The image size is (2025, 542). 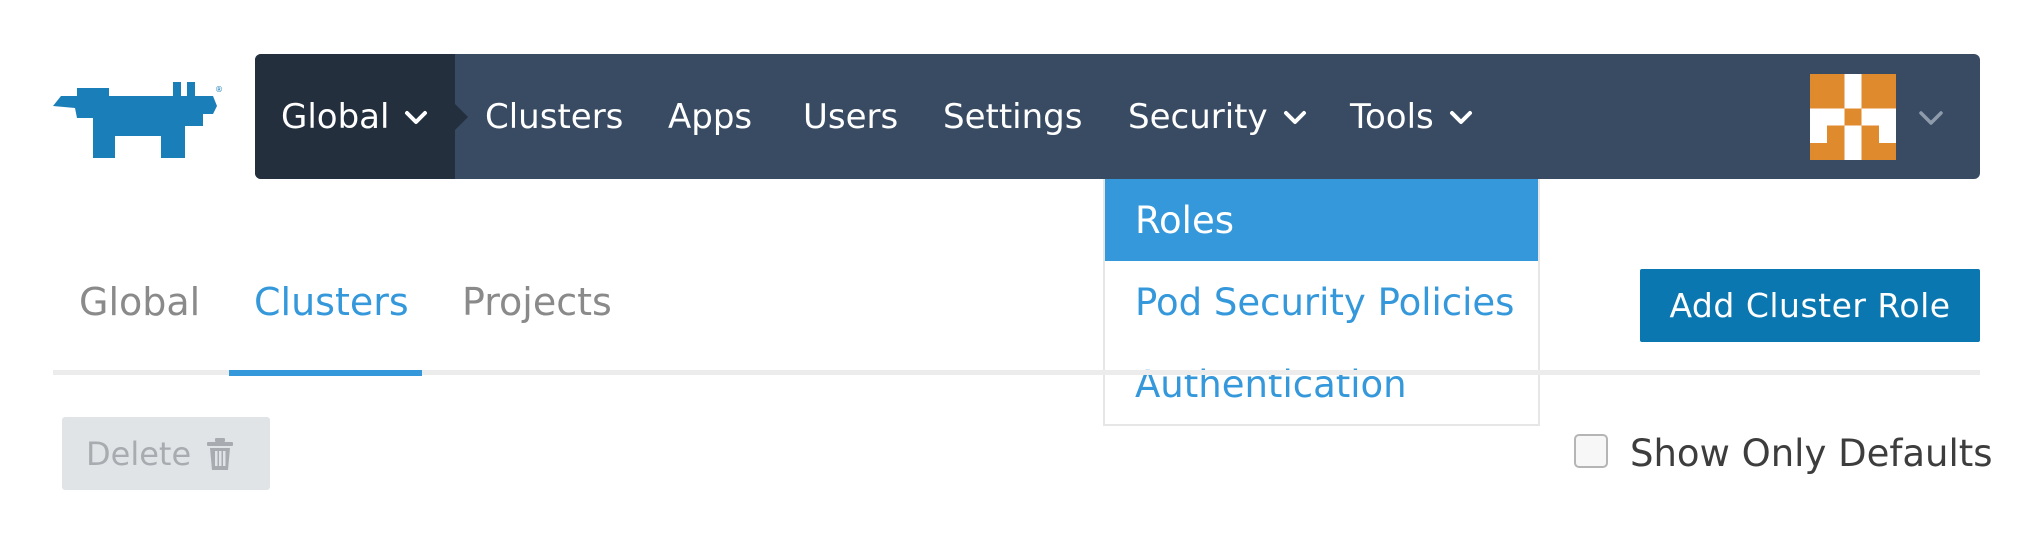 I want to click on nav-security: Security, so click(x=1218, y=116).